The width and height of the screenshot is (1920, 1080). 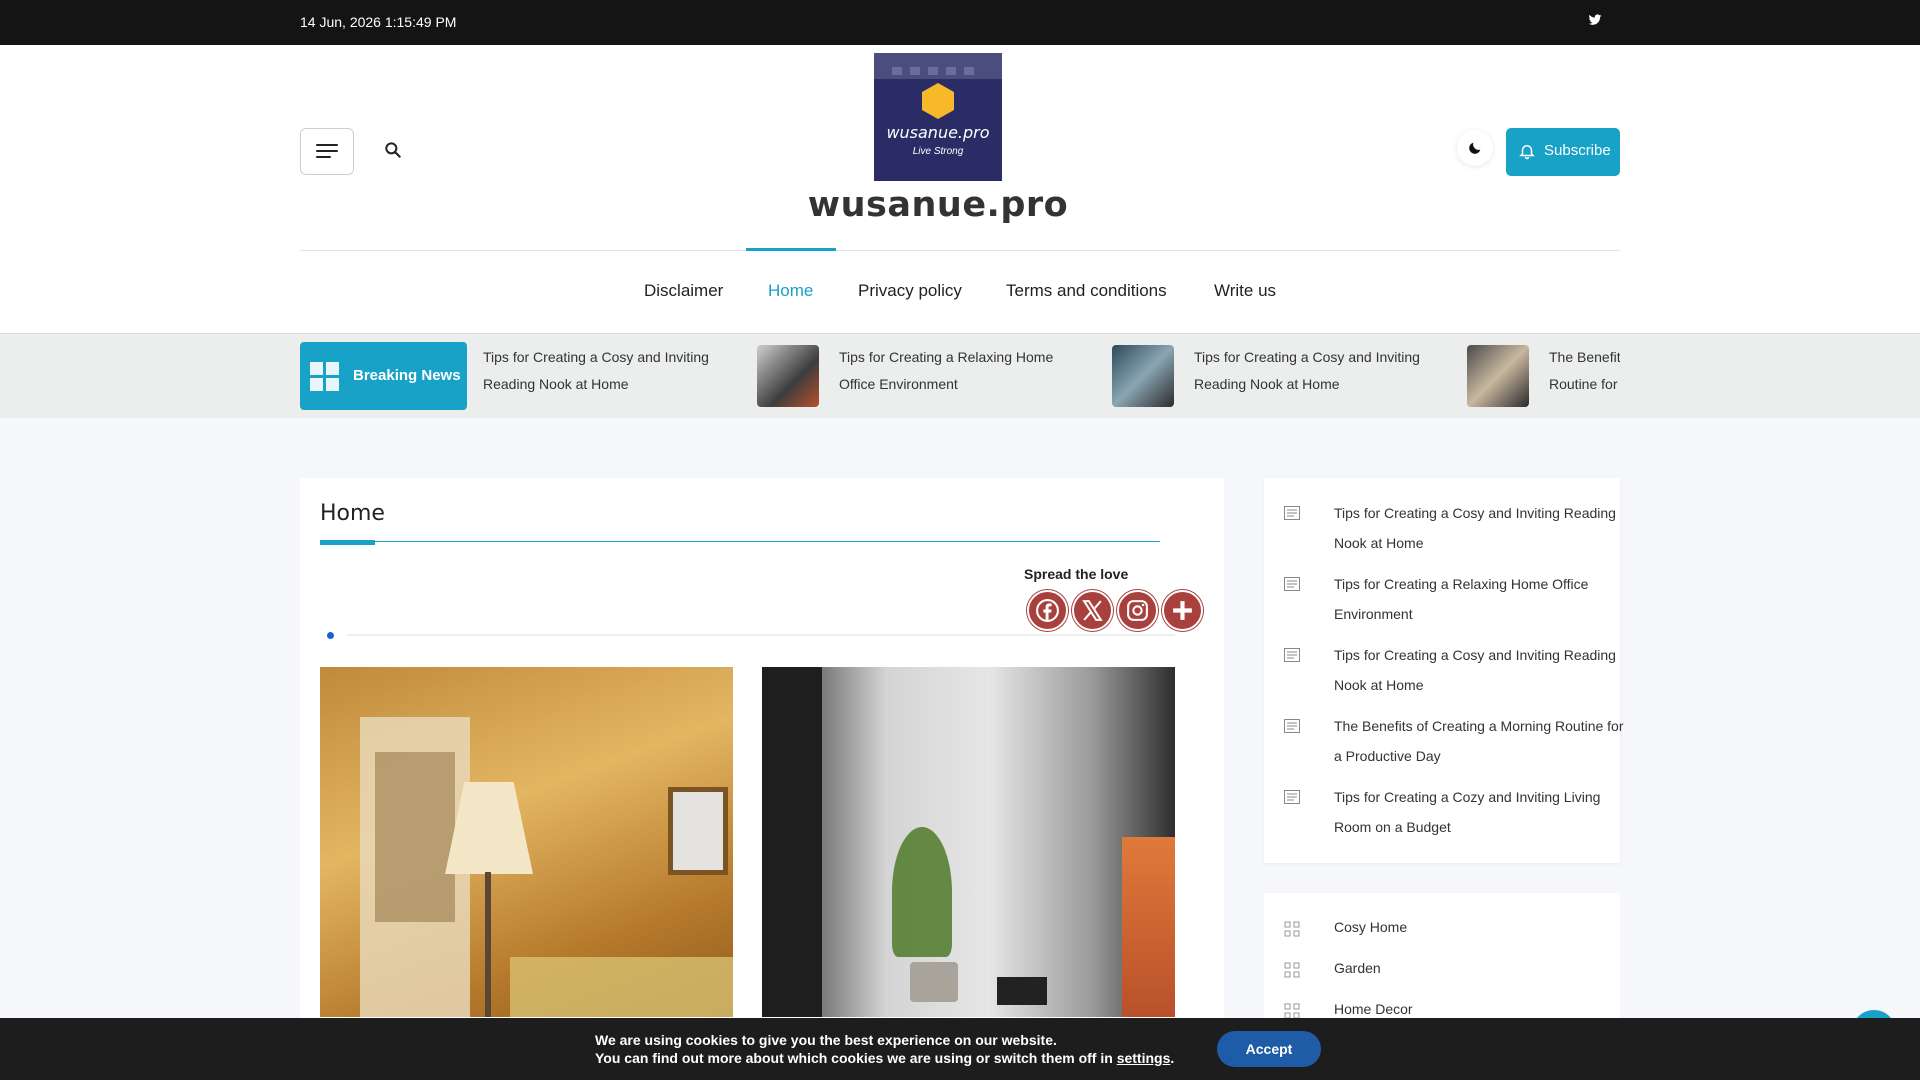 I want to click on x-share-button, so click(x=1092, y=610).